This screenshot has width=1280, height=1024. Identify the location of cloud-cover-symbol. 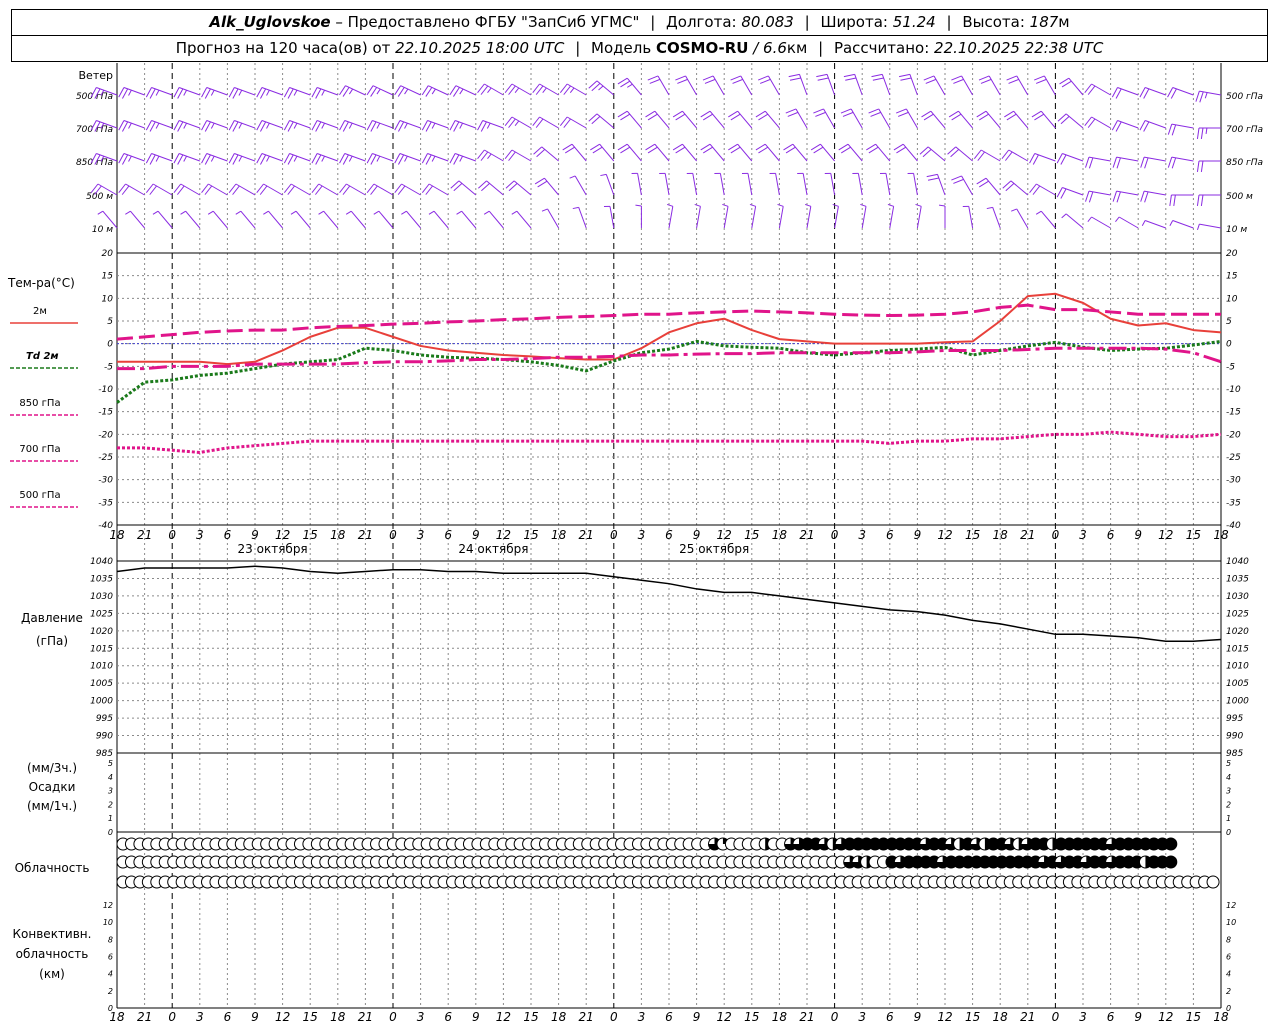
(1213, 882).